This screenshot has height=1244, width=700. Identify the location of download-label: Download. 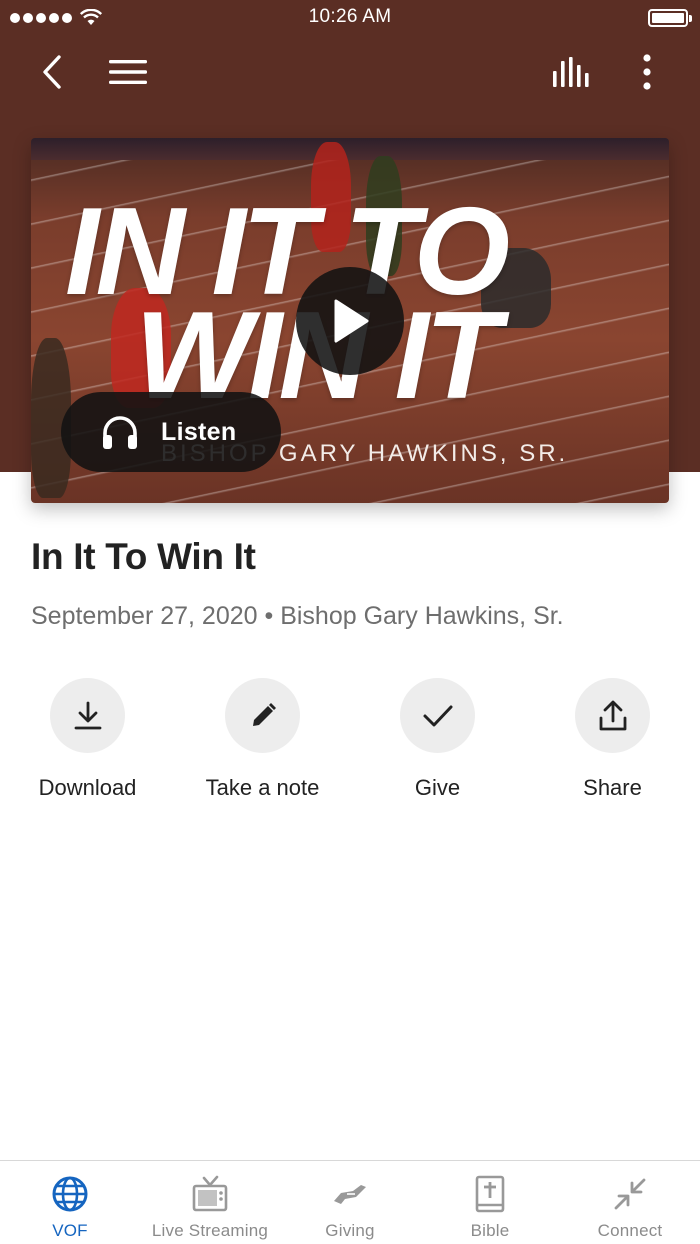
(87, 787).